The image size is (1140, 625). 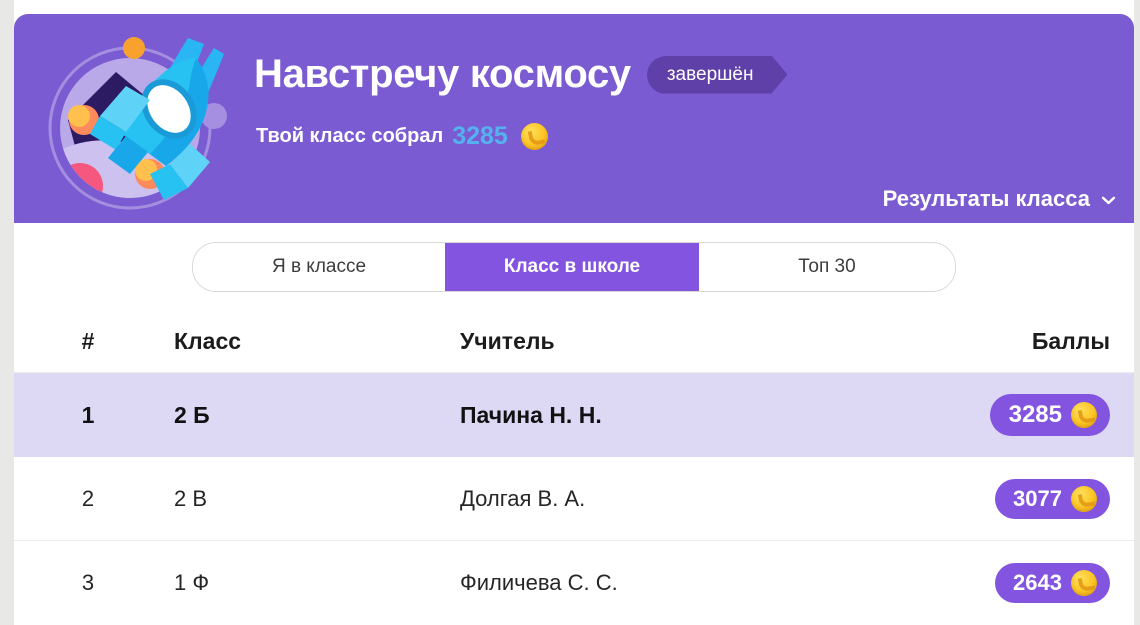 I want to click on cell-teacher: Филичева С. С., so click(x=539, y=582).